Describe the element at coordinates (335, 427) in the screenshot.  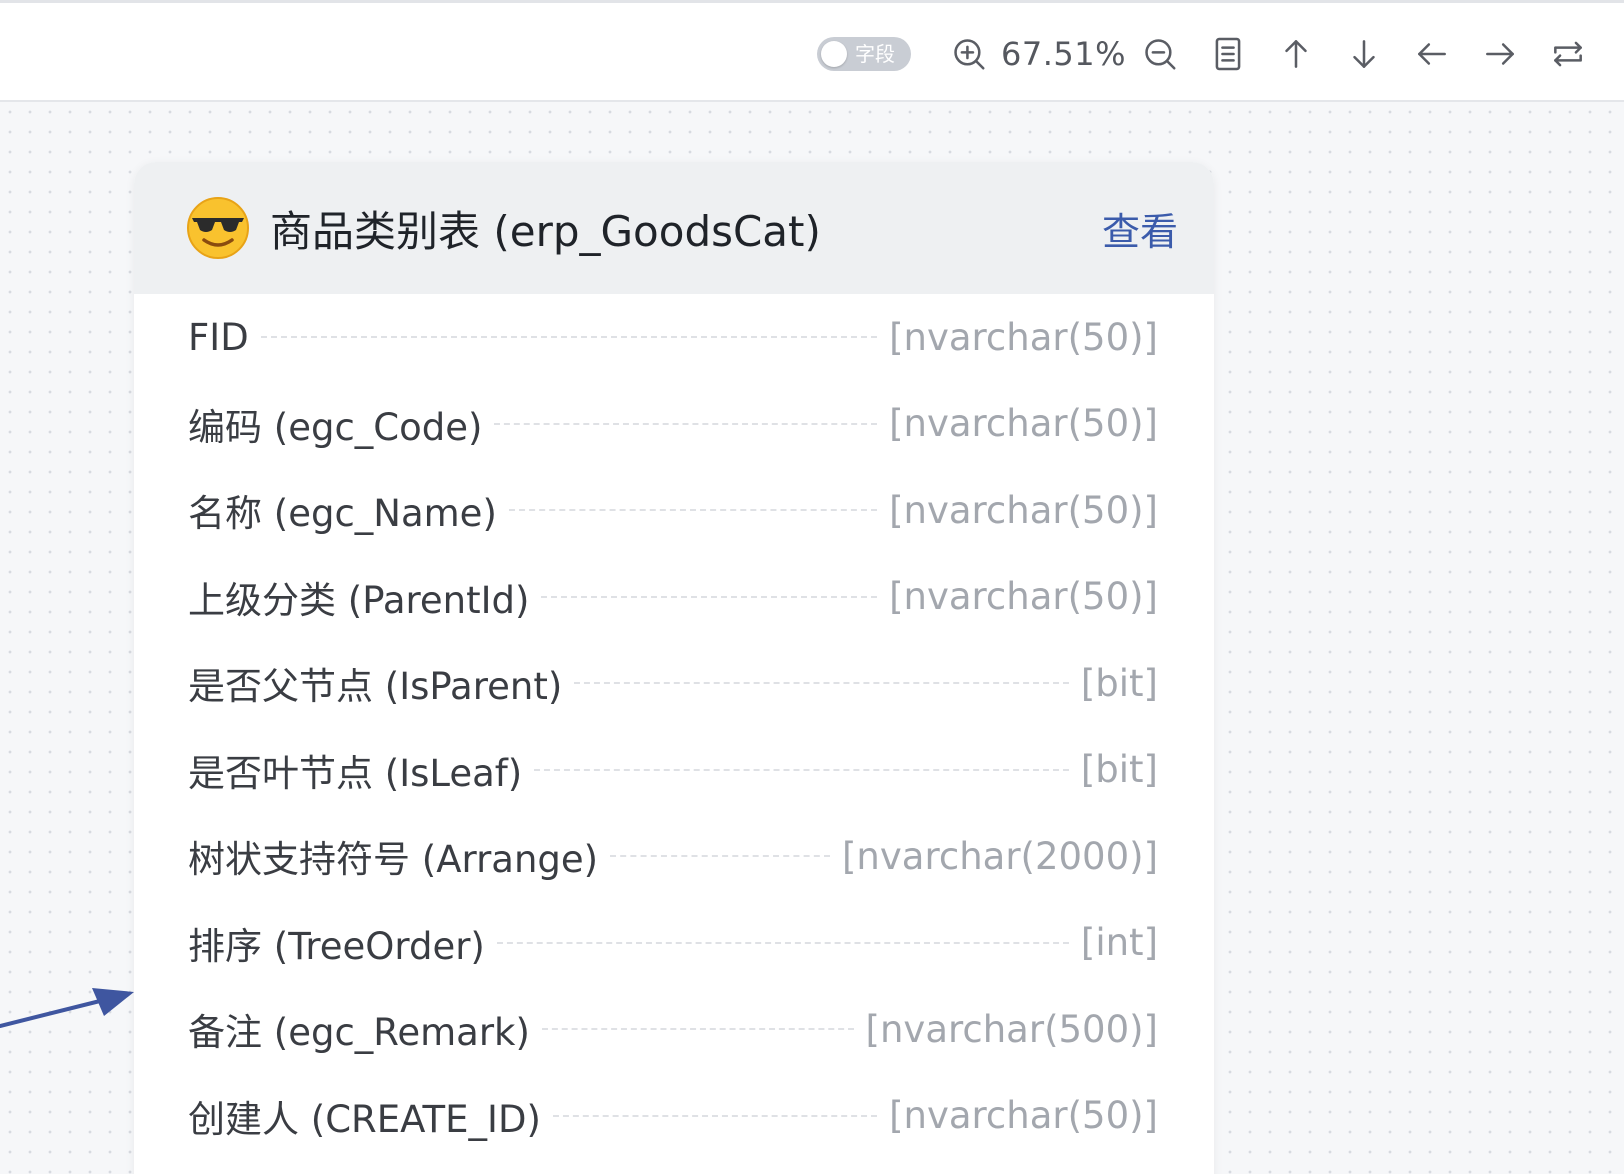
I see `field-name: 编码 (egc_Code)` at that location.